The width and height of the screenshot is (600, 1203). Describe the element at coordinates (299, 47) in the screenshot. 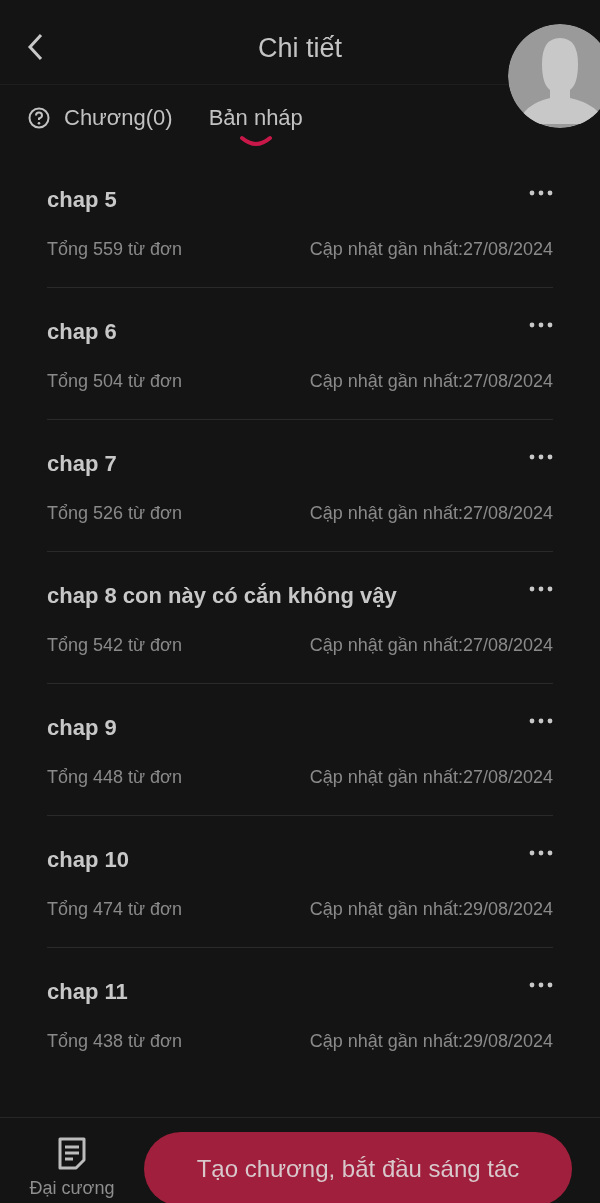

I see `page-title: Chi tiết` at that location.